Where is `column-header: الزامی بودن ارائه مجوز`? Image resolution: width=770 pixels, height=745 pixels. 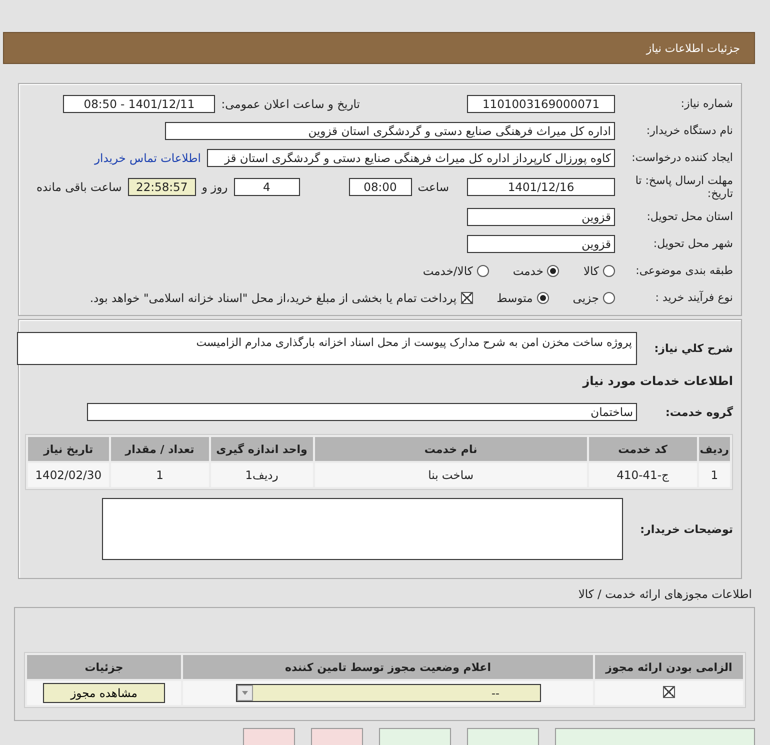
column-header: الزامی بودن ارائه مجوز is located at coordinates (669, 667).